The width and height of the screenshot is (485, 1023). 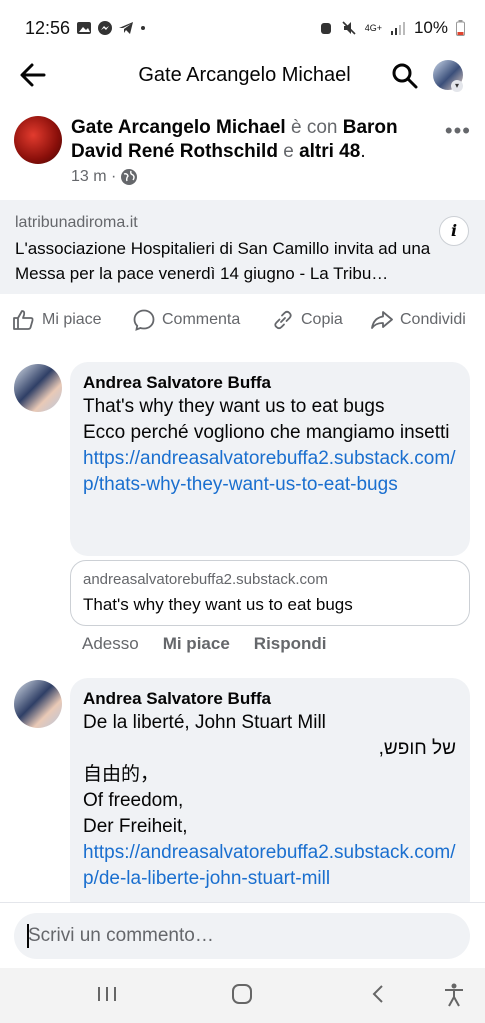 What do you see at coordinates (454, 231) in the screenshot?
I see `info-icon: i` at bounding box center [454, 231].